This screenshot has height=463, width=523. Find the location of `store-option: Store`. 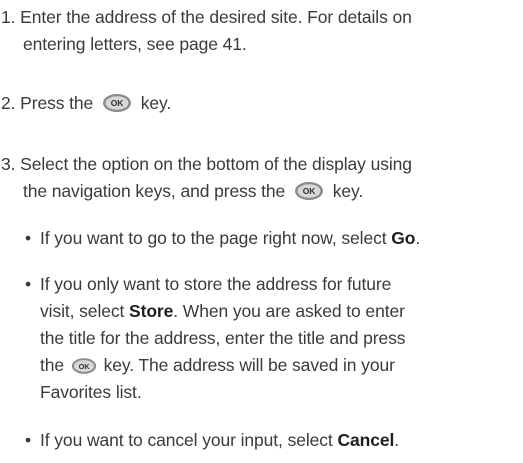

store-option: Store is located at coordinates (151, 311).